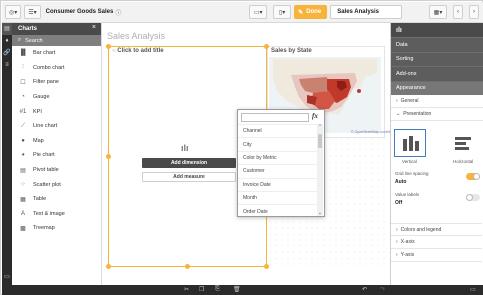 Image resolution: width=483 pixels, height=295 pixels. What do you see at coordinates (32, 12) in the screenshot?
I see `global-menu-button: ☰ ▾` at bounding box center [32, 12].